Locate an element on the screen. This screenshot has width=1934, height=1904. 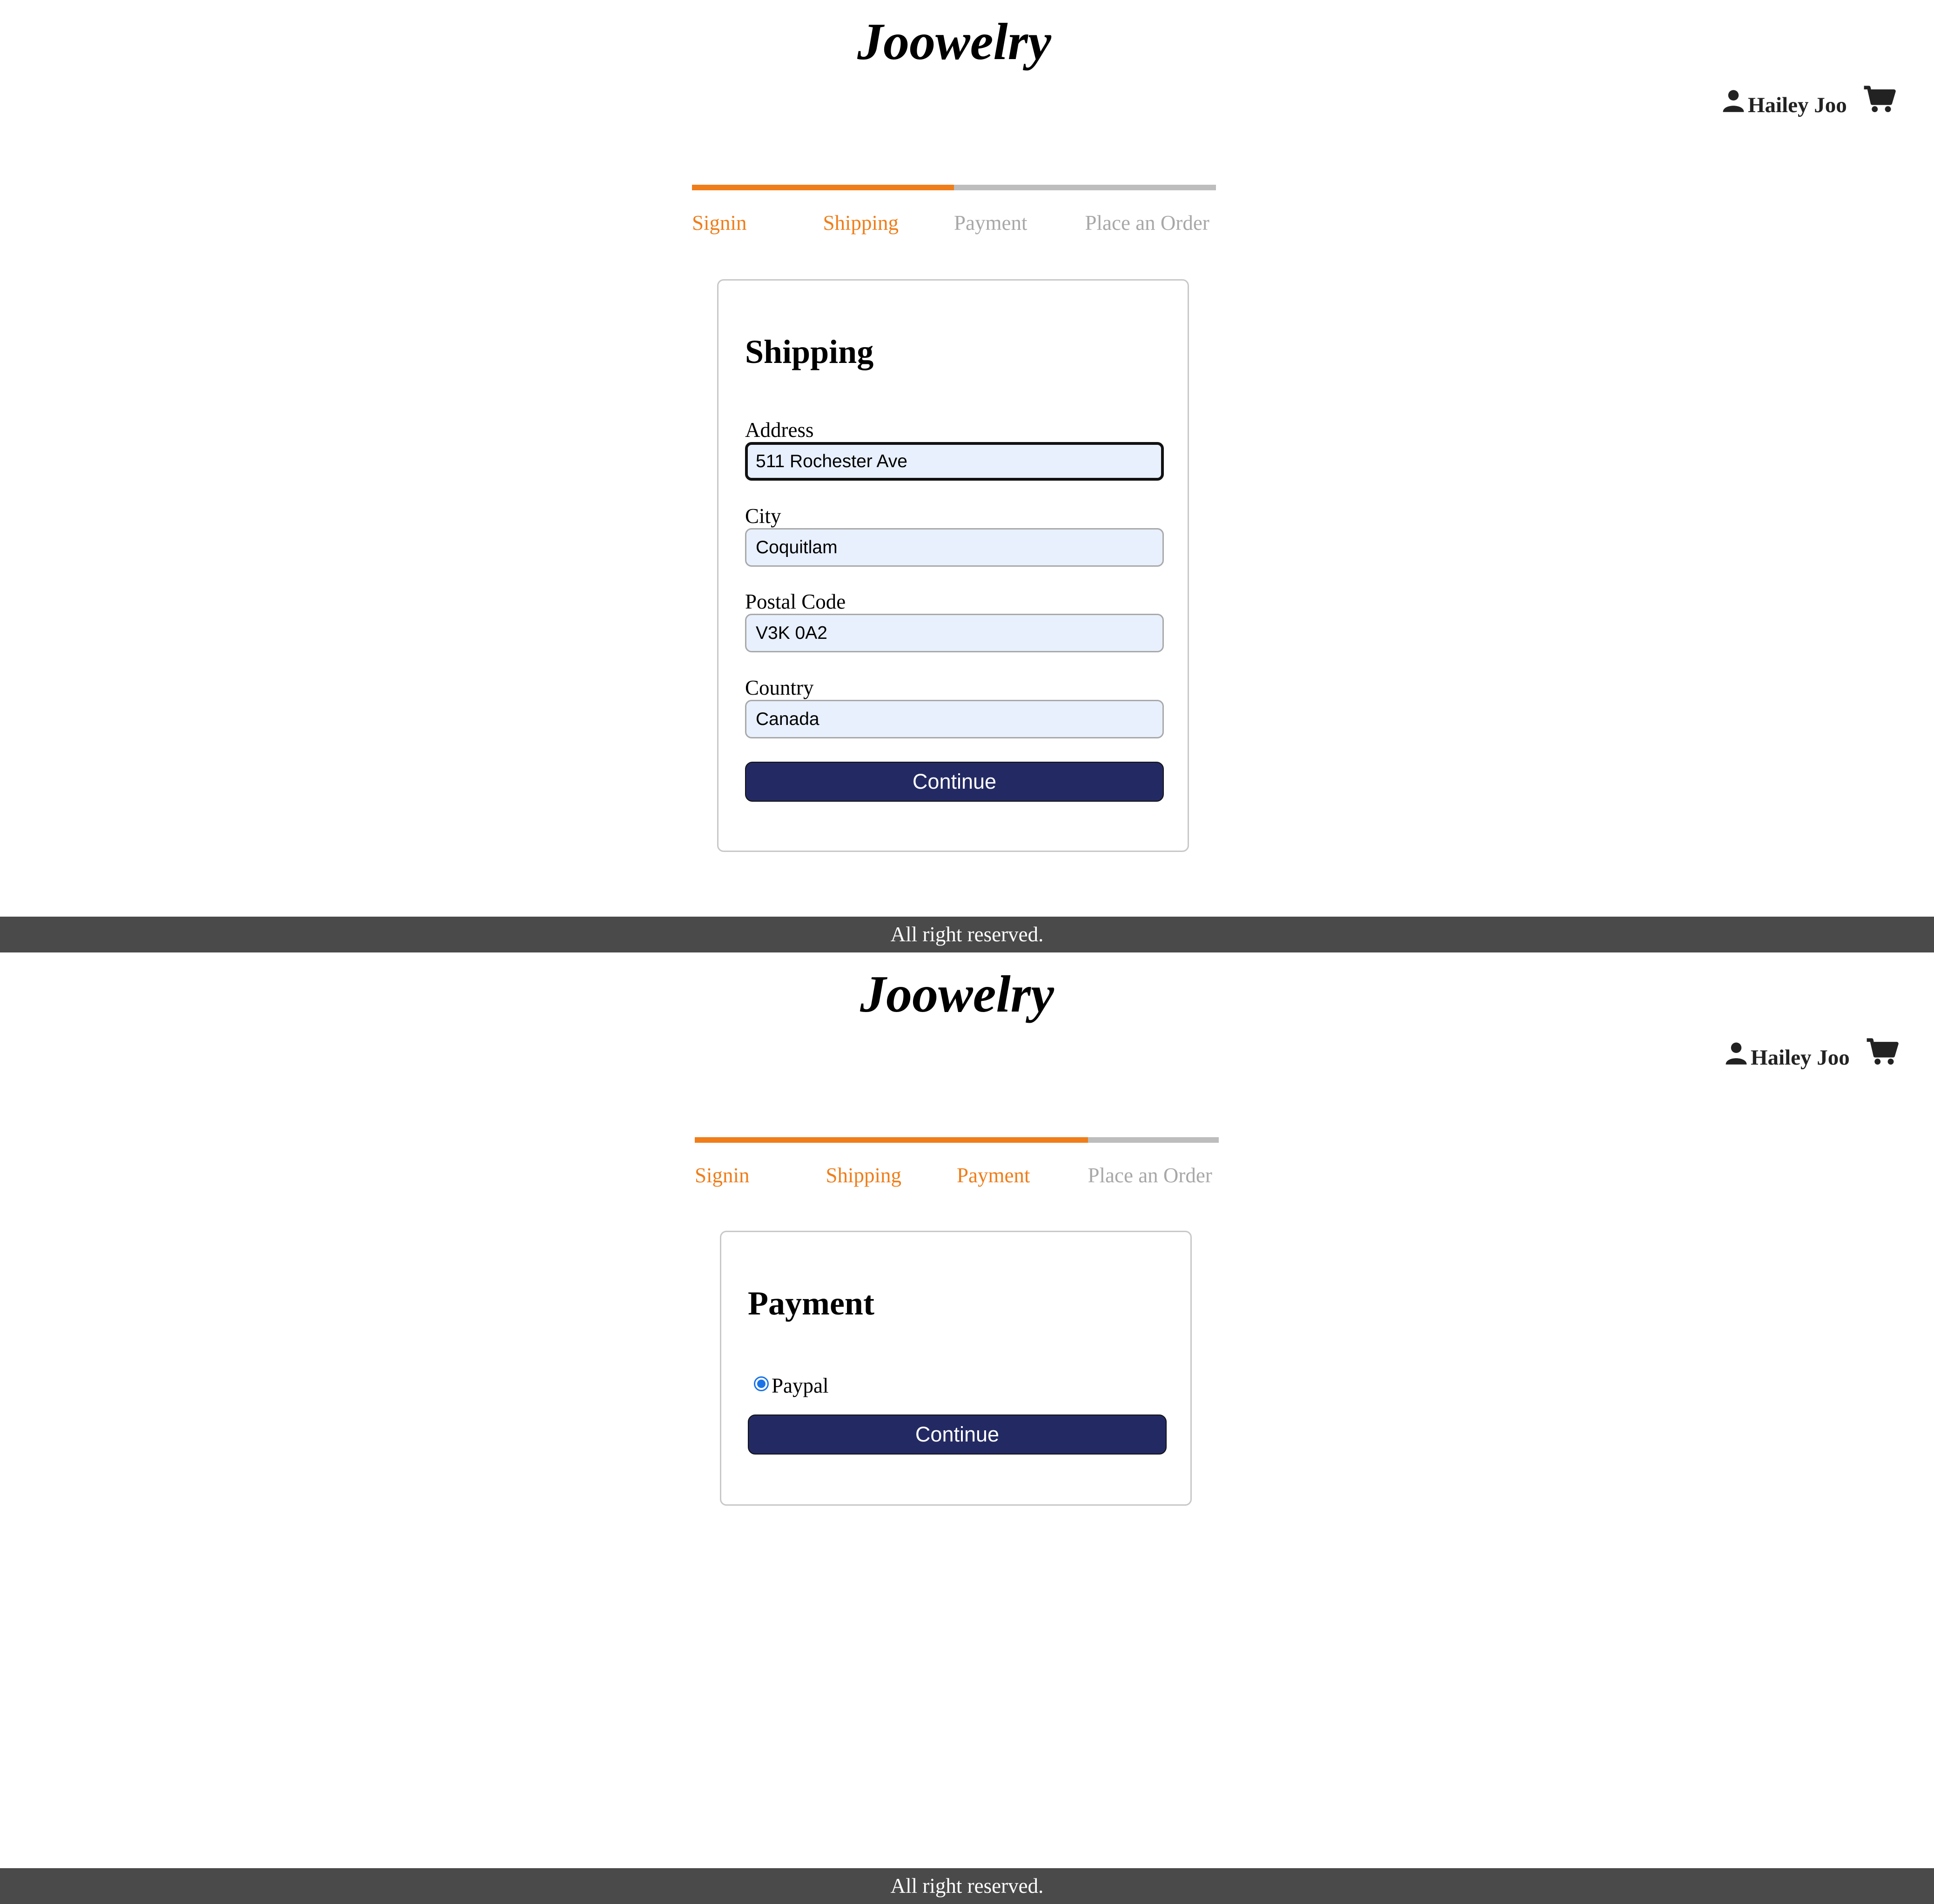
address-input is located at coordinates (955, 461).